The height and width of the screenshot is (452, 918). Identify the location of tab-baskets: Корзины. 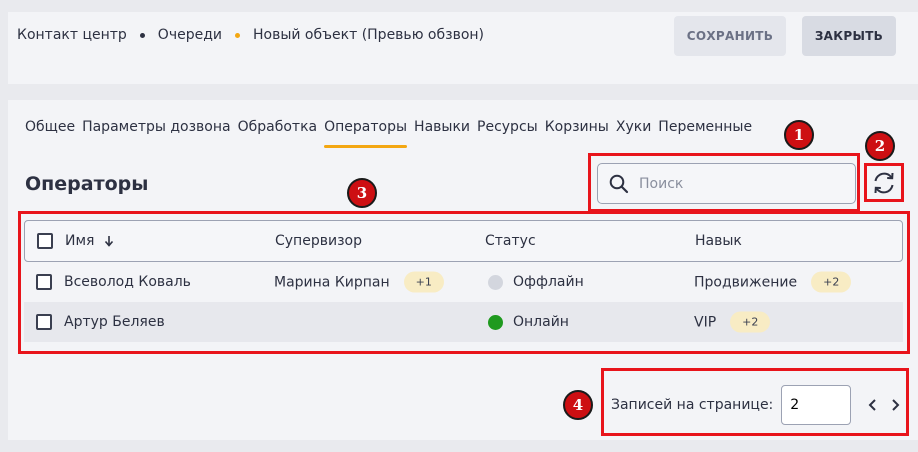
(577, 127).